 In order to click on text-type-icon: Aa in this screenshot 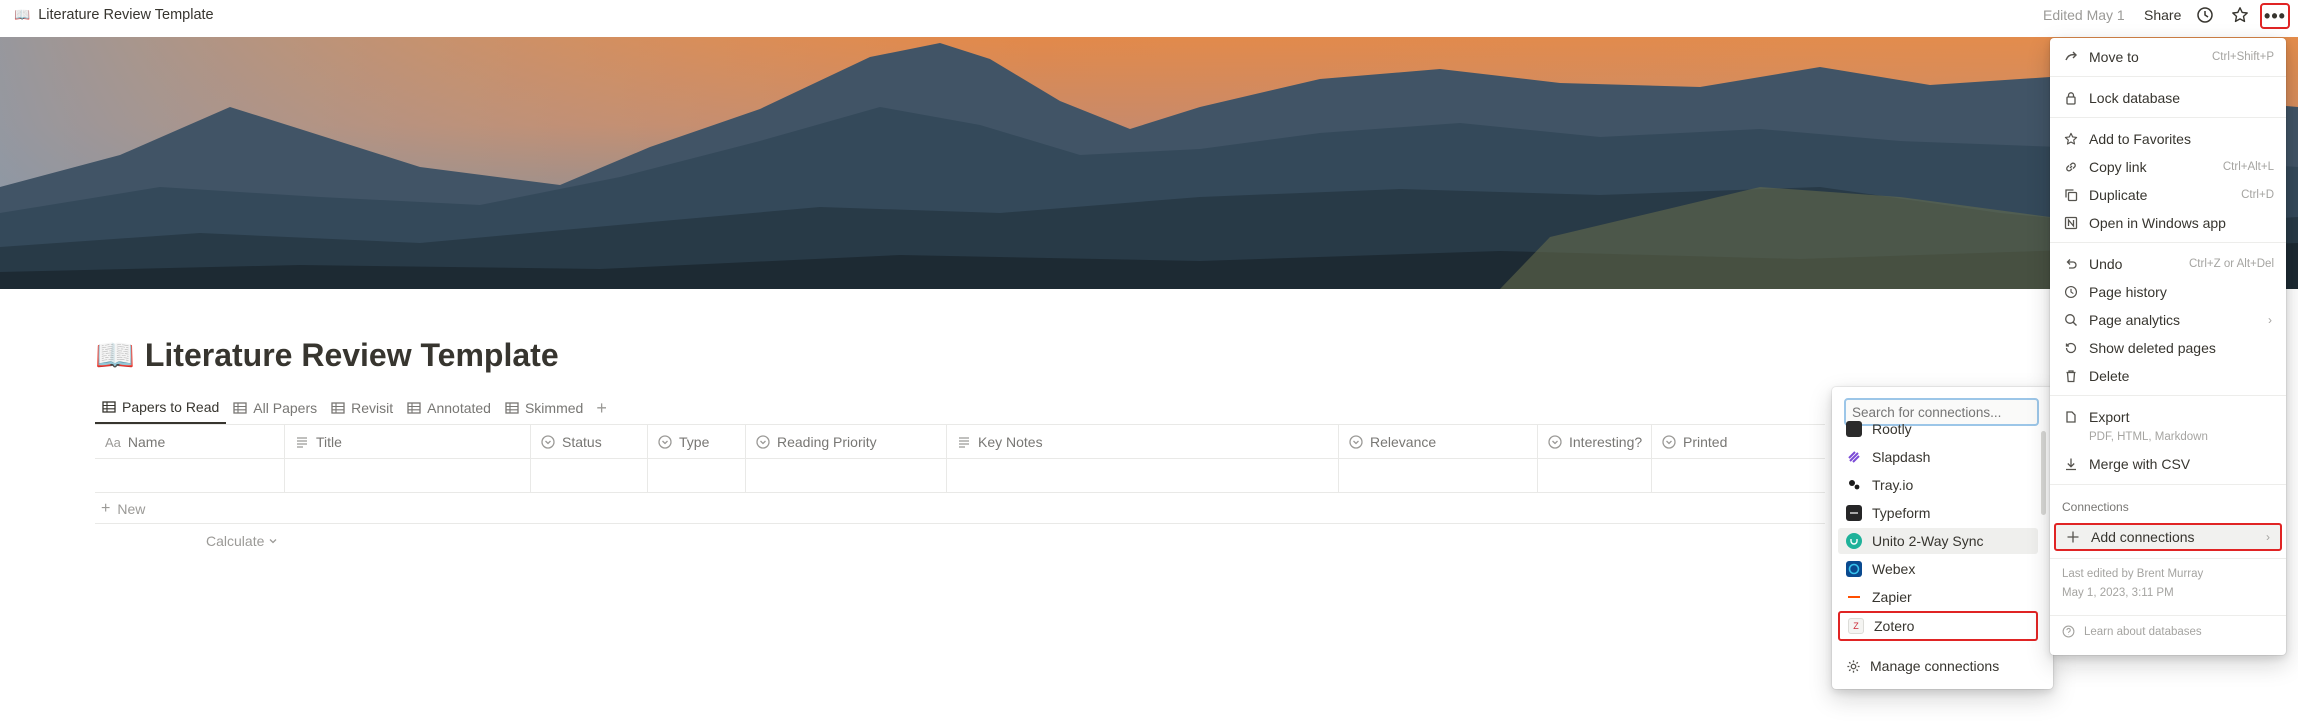, I will do `click(113, 442)`.